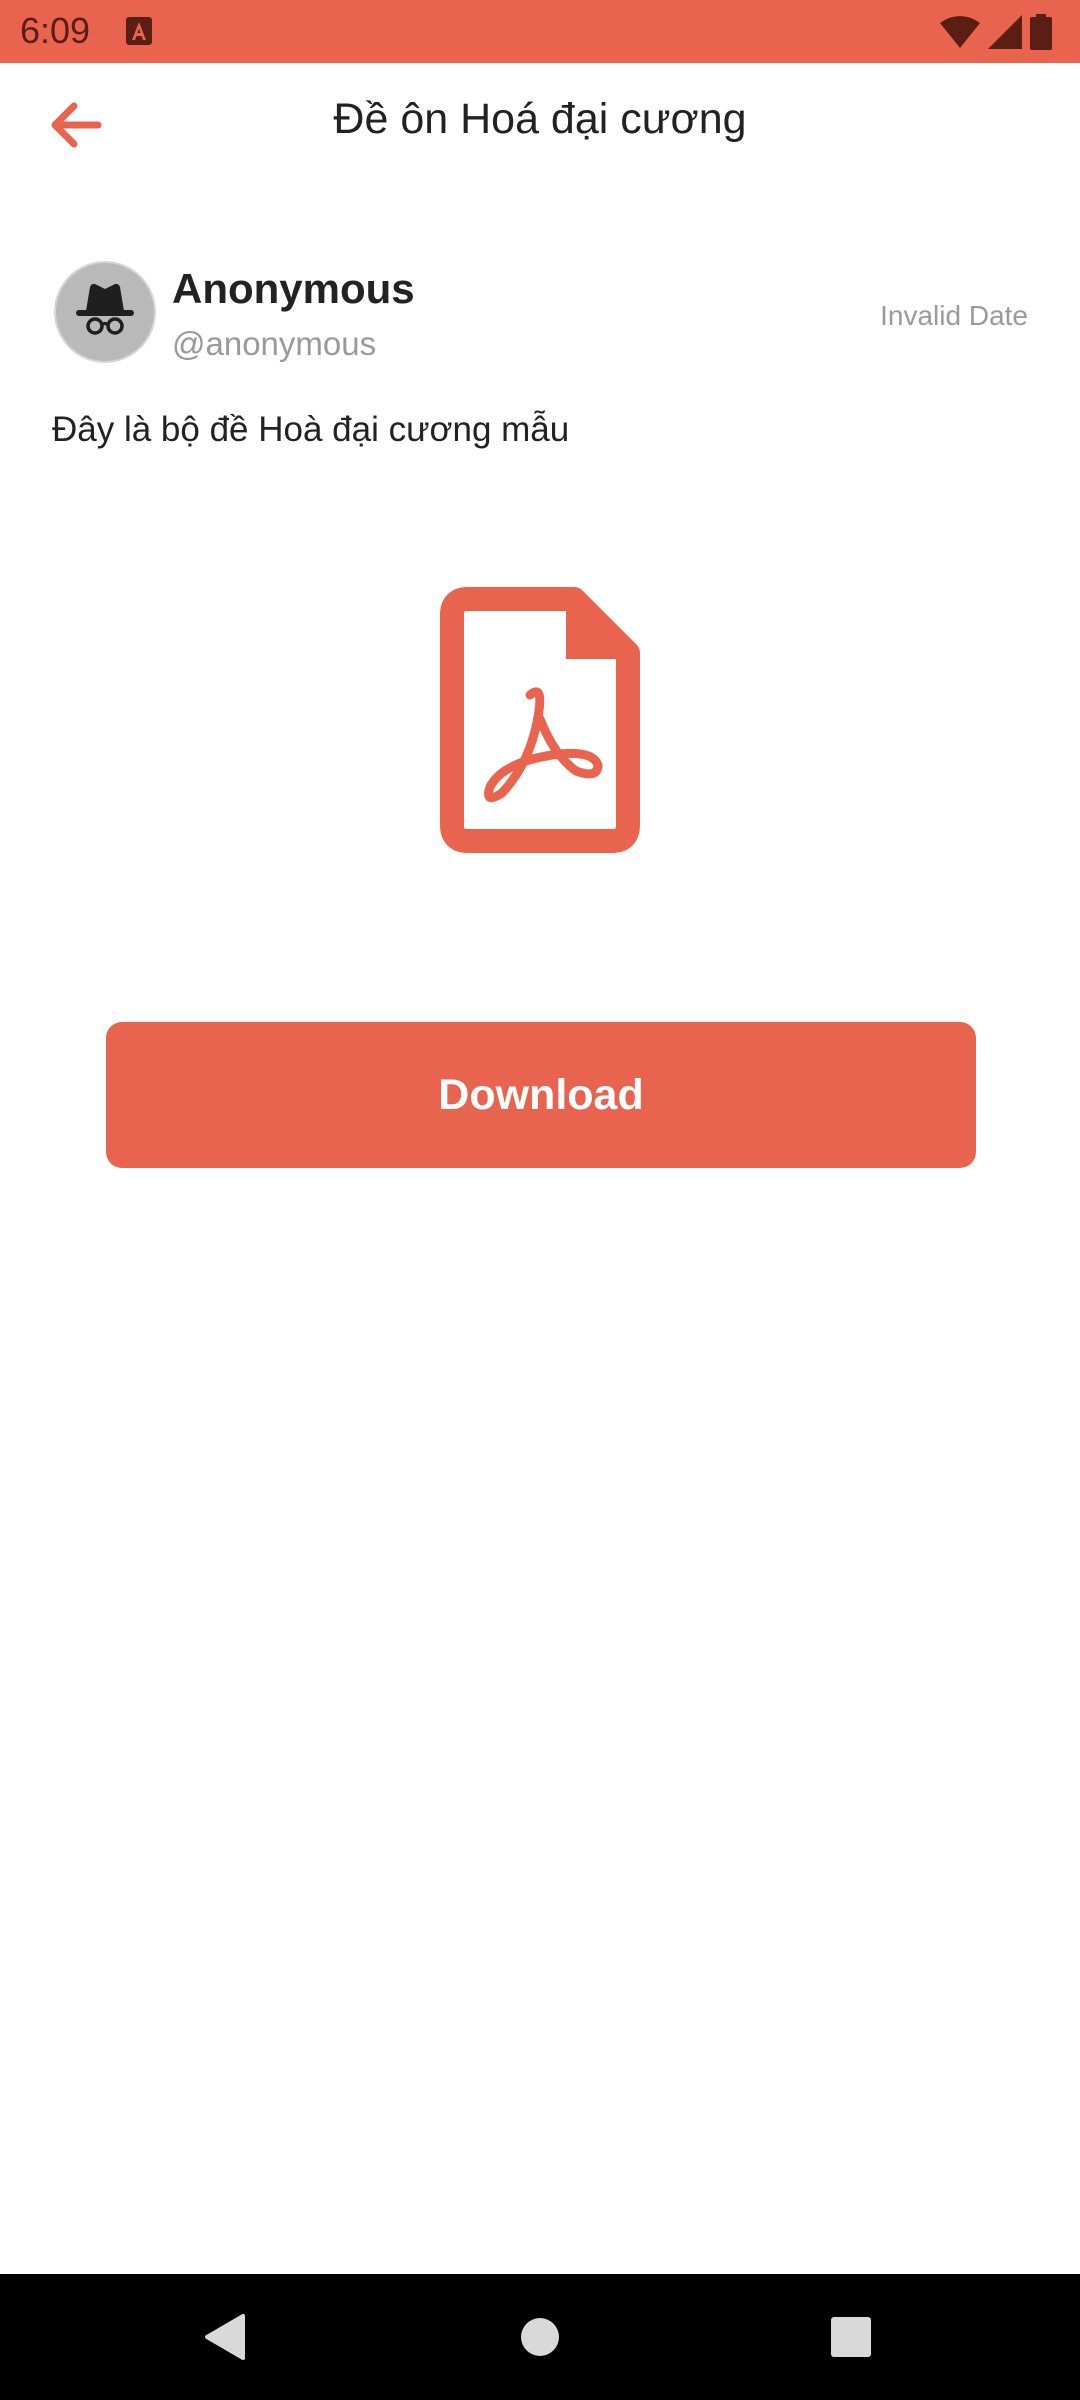 This screenshot has height=2400, width=1080. I want to click on arrow-back-icon, so click(76, 125).